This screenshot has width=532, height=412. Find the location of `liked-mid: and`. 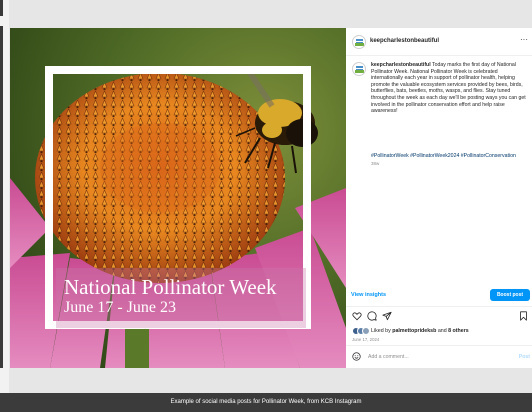

liked-mid: and is located at coordinates (442, 331).